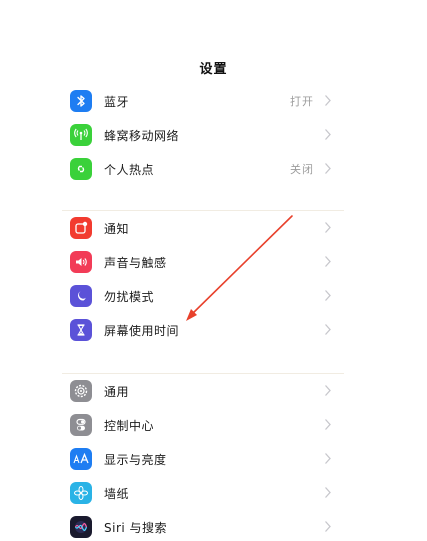 The width and height of the screenshot is (427, 541). What do you see at coordinates (213, 69) in the screenshot?
I see `page-title: 设置` at bounding box center [213, 69].